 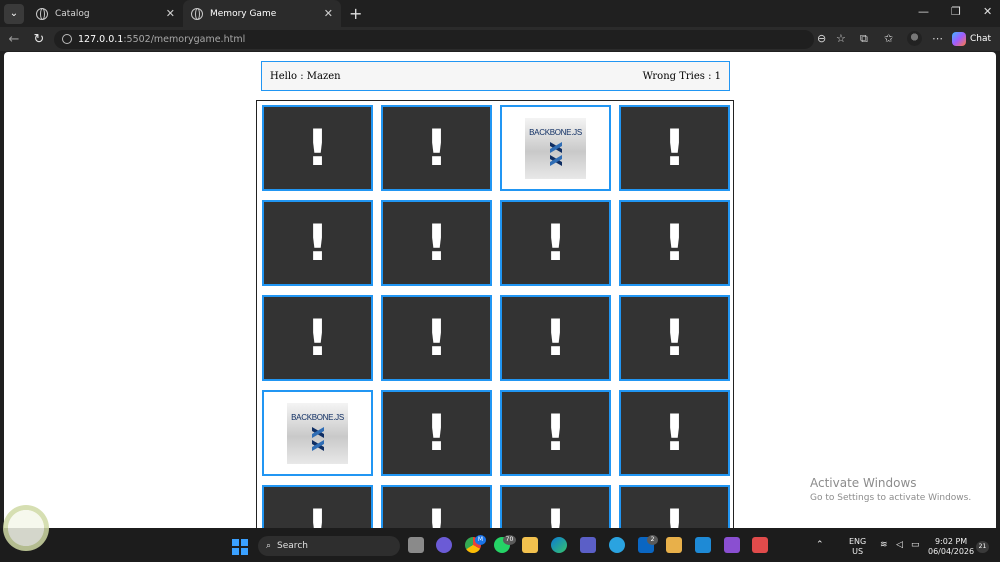 I want to click on profile-avatar, so click(x=914, y=38).